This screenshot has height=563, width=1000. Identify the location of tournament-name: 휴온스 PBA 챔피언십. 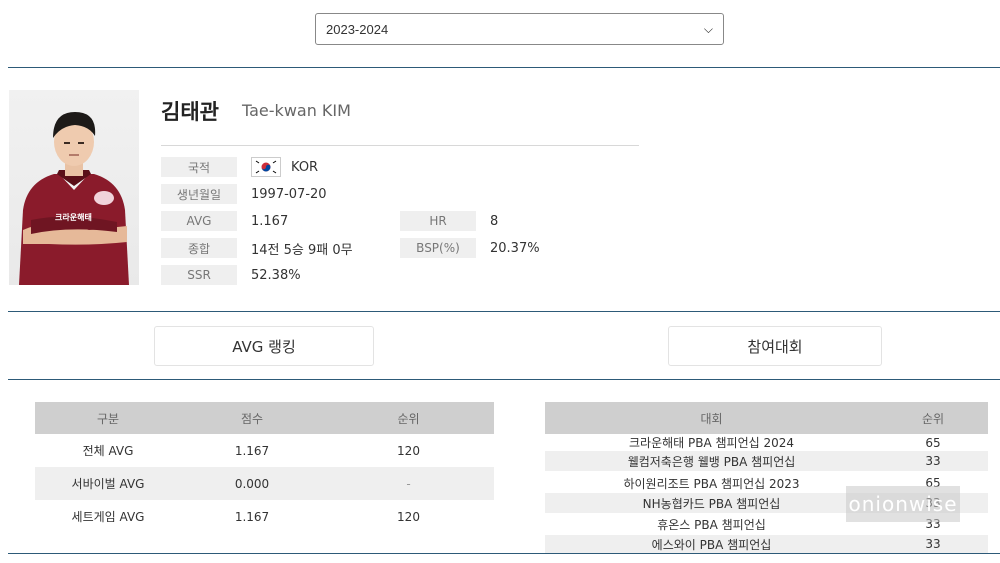
(711, 524).